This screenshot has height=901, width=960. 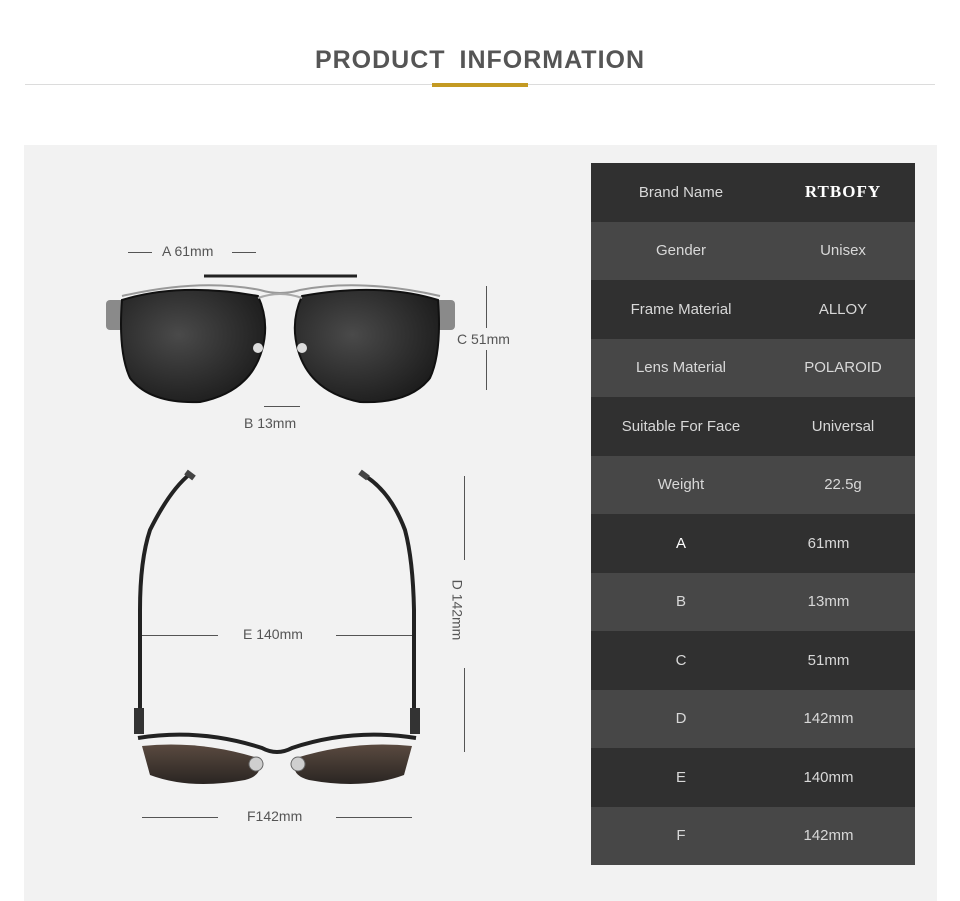 I want to click on dimension-a-arrow-right, so click(x=244, y=252).